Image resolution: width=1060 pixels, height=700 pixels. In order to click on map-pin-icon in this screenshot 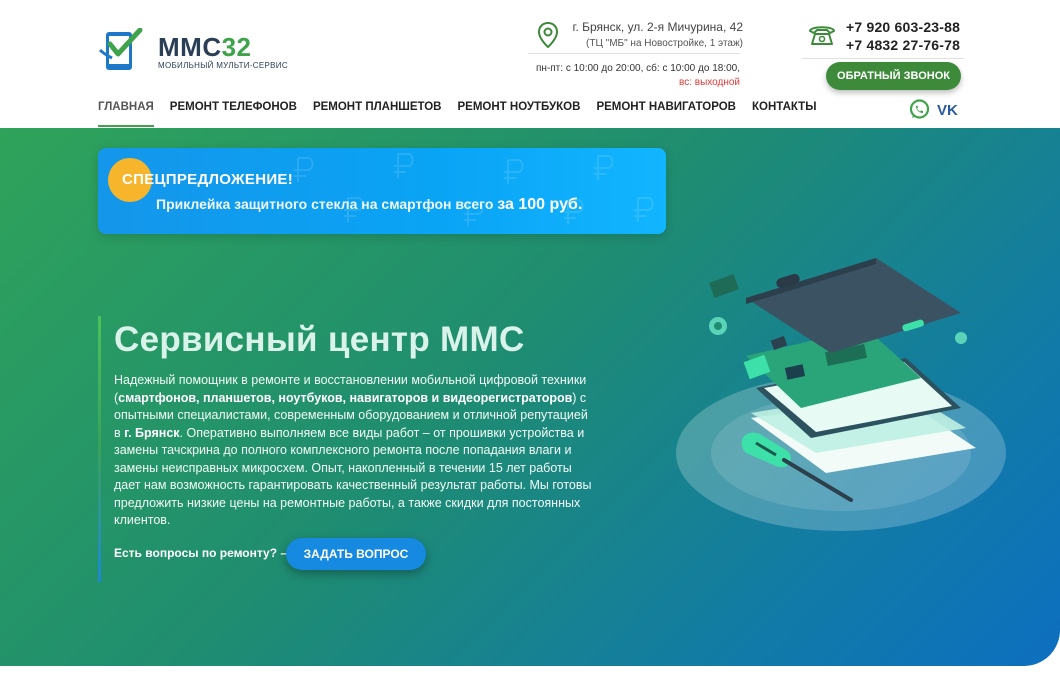, I will do `click(548, 37)`.